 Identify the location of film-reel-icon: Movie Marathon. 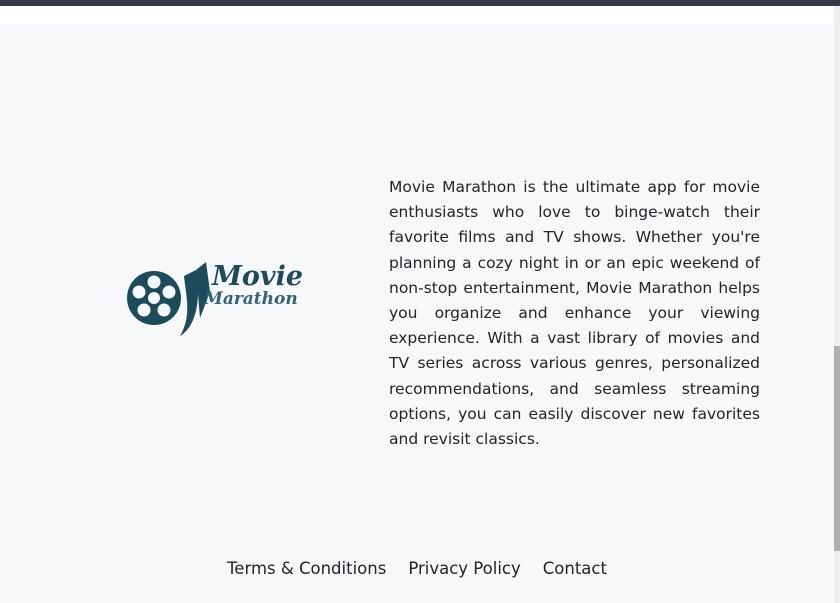
(215, 298).